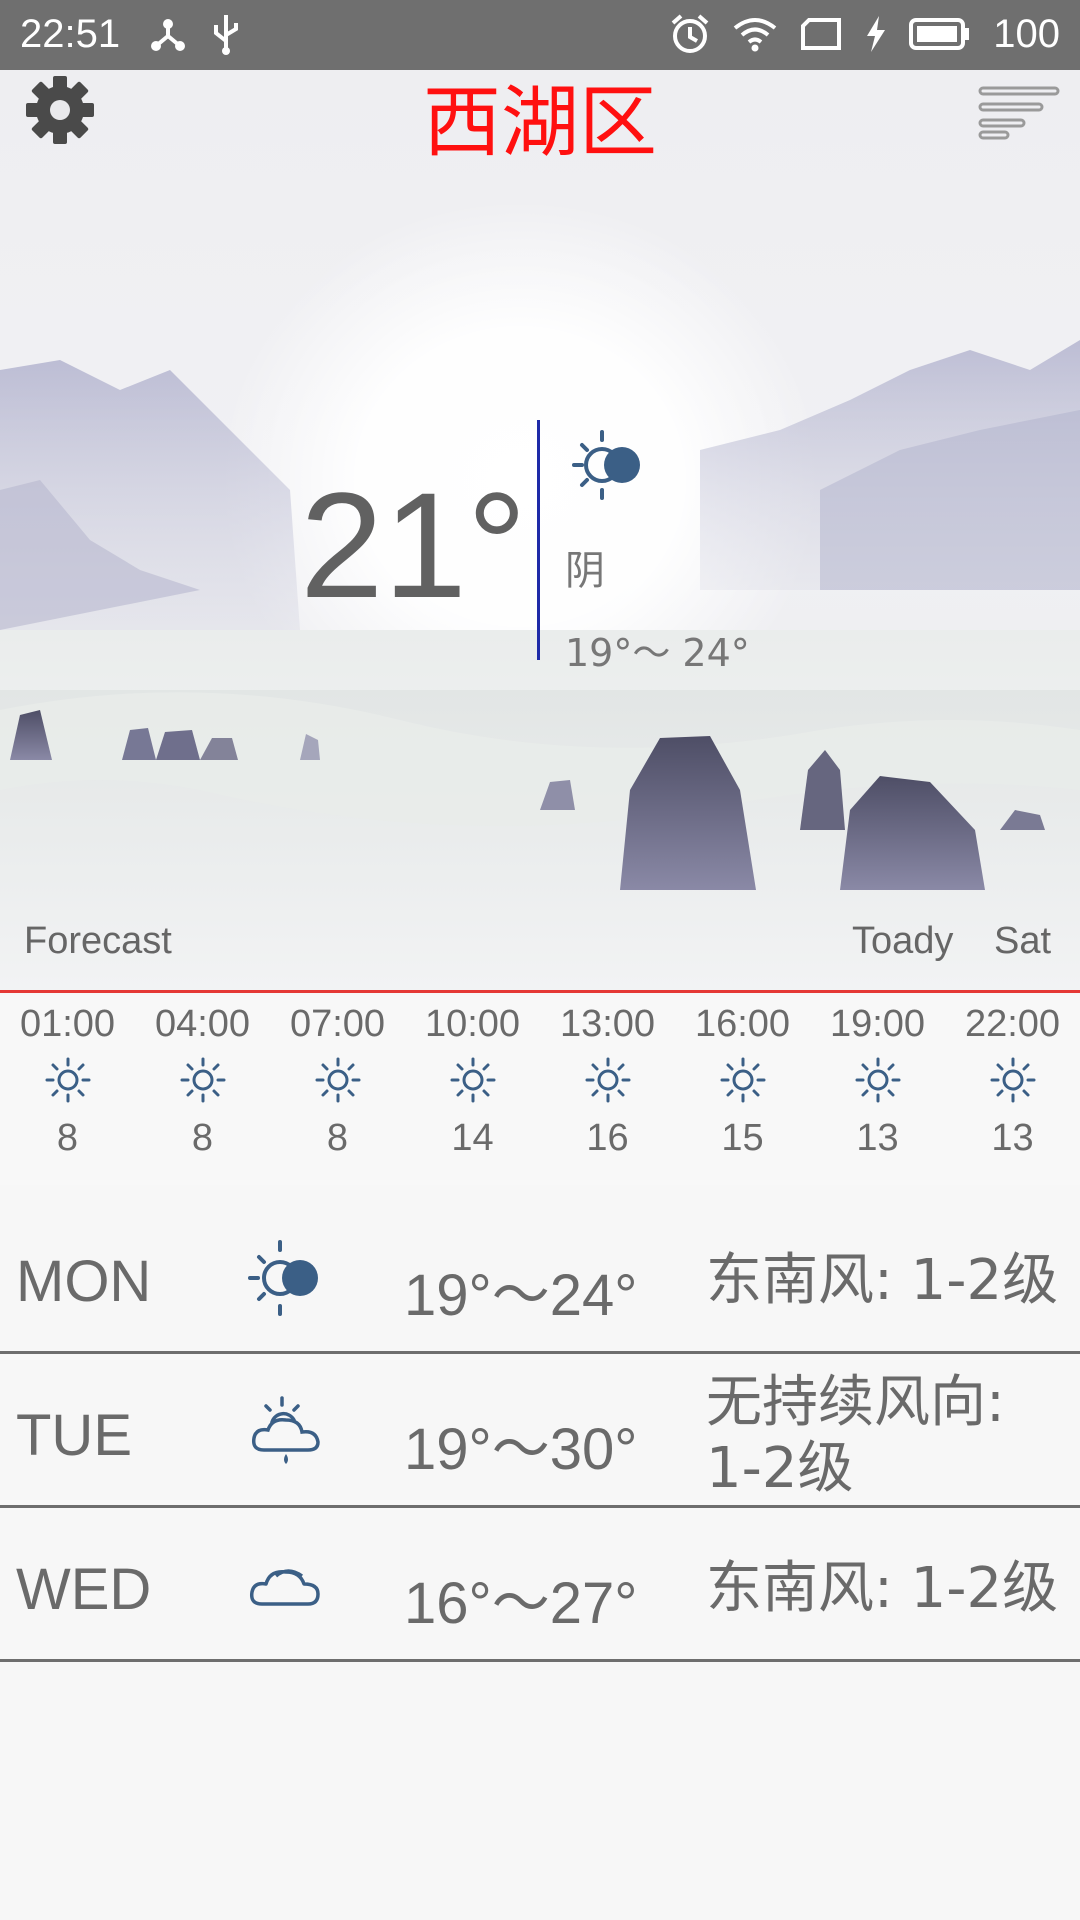  Describe the element at coordinates (337, 1024) in the screenshot. I see `hourly-time: 07:00` at that location.